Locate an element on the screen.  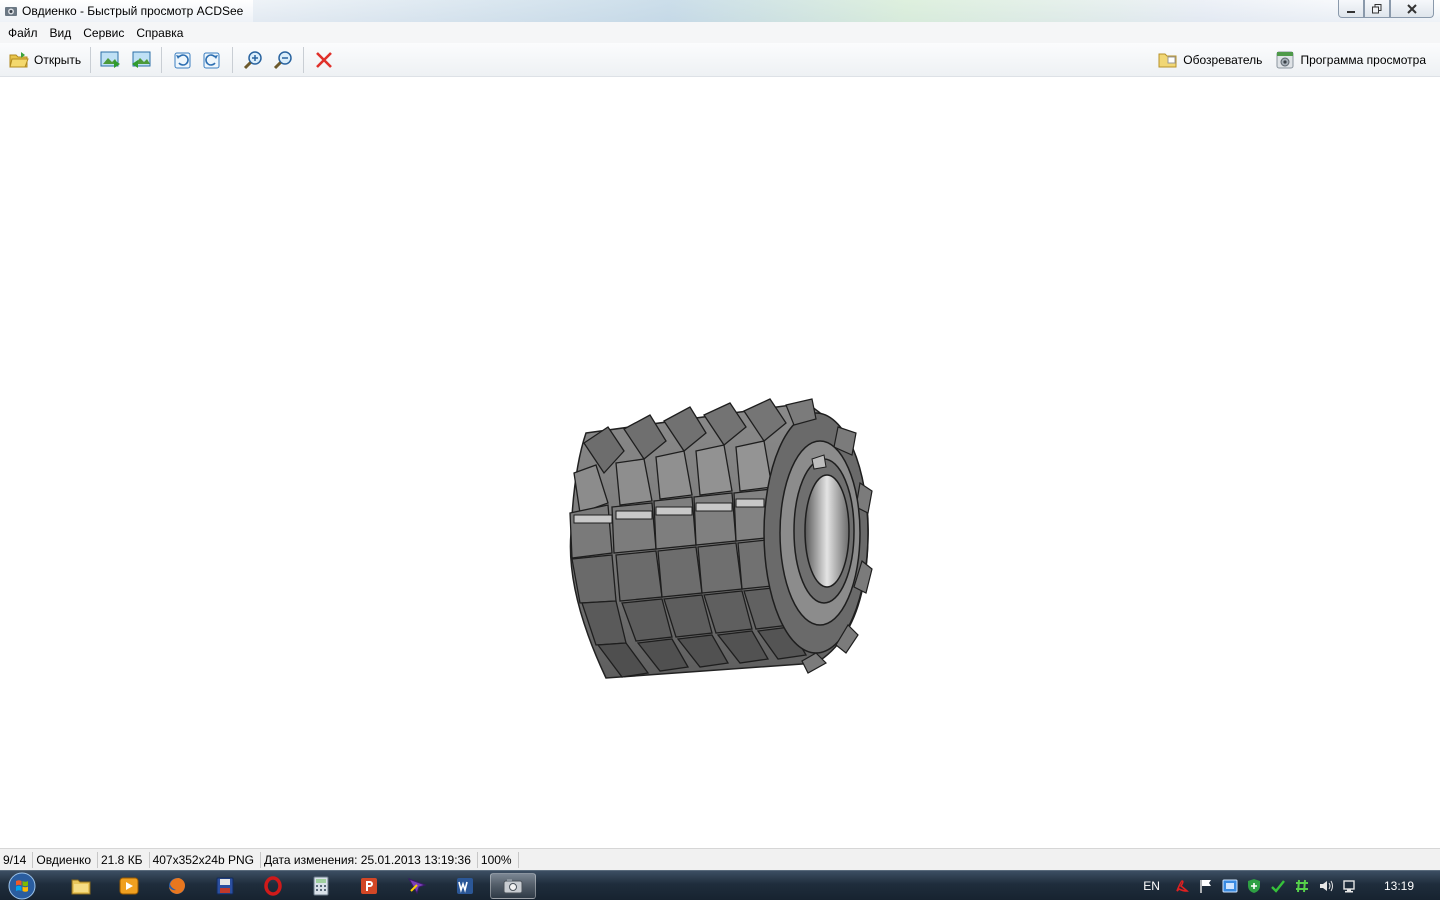
browser-button: Обозреватель is located at coordinates (1209, 60).